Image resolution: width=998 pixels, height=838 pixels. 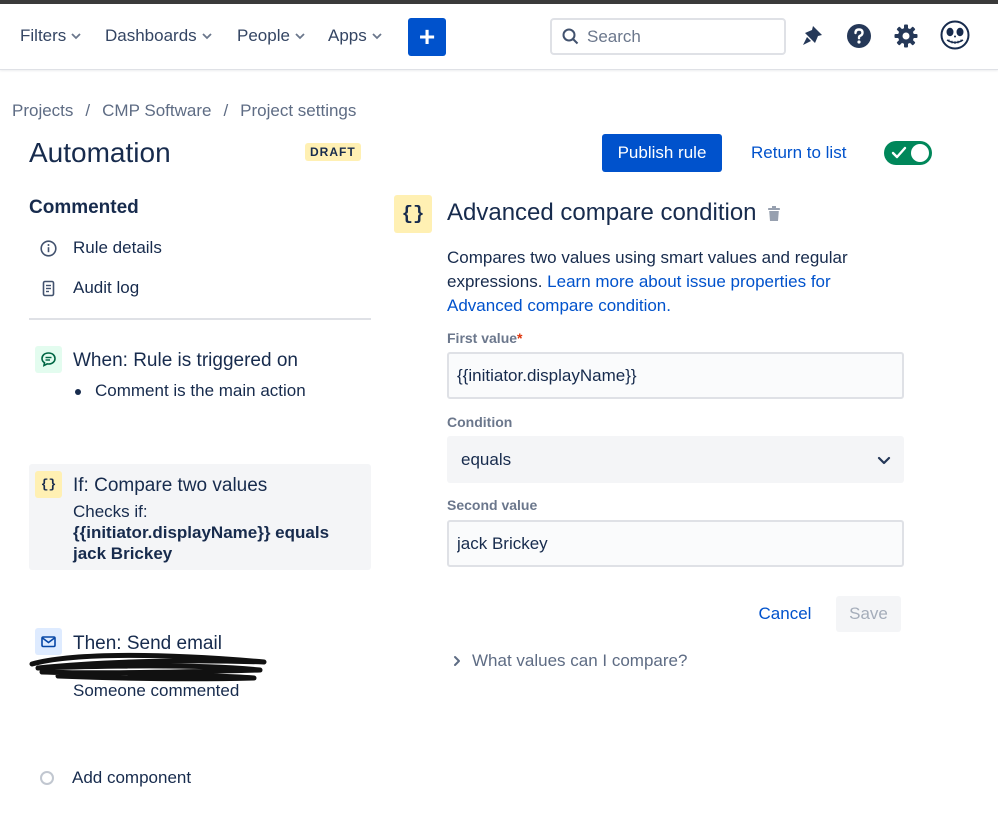 What do you see at coordinates (662, 153) in the screenshot?
I see `publish-rule-button: Publish rule` at bounding box center [662, 153].